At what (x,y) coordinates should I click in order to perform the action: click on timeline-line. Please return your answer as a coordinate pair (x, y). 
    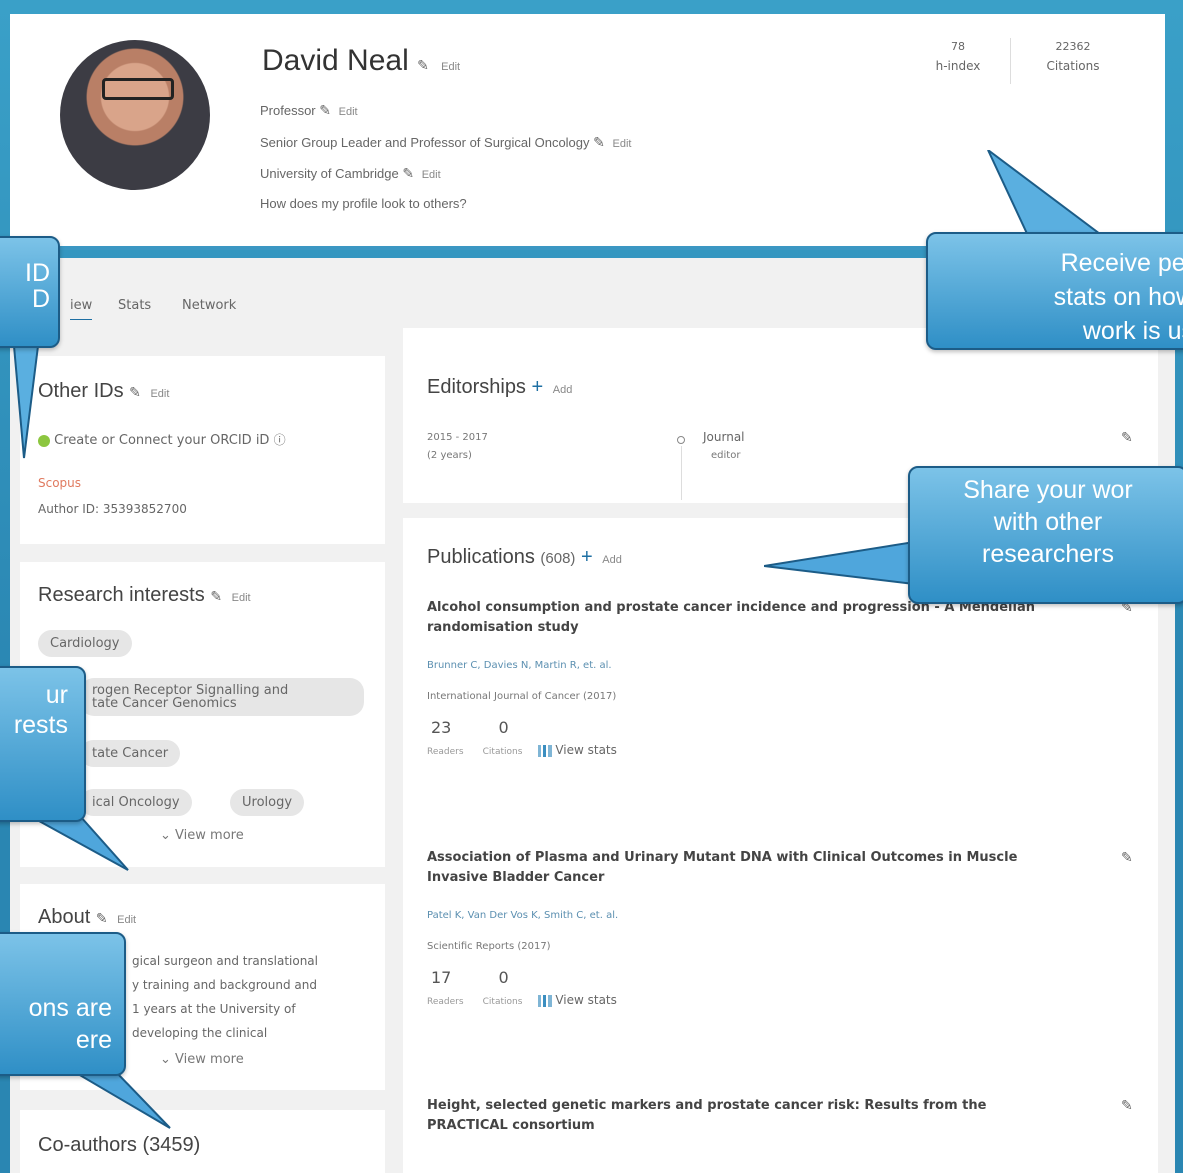
    Looking at the image, I should click on (681, 473).